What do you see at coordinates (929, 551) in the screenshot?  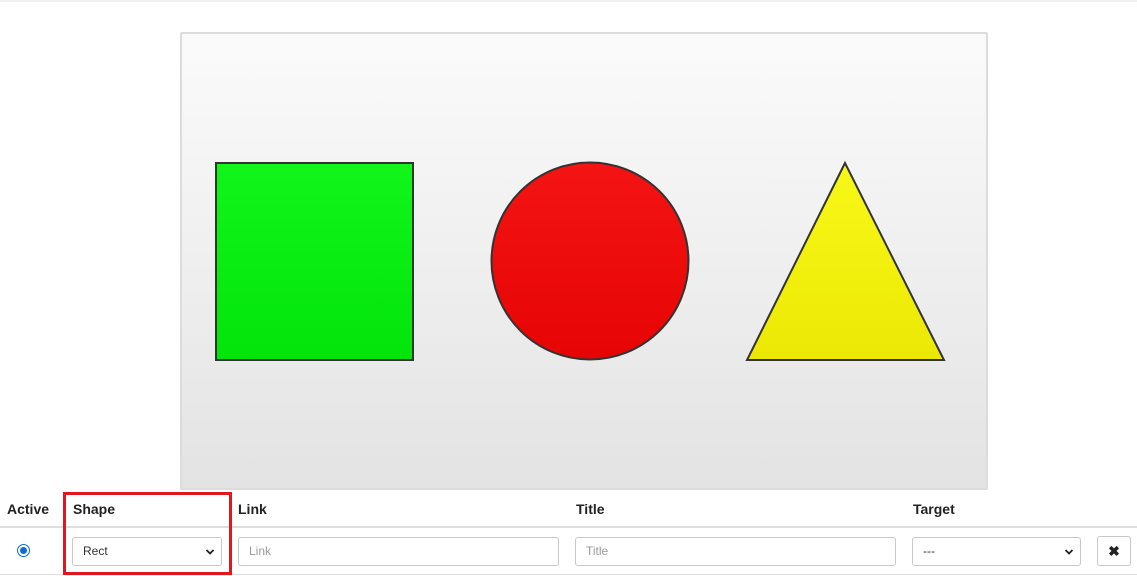 I see `target-select-value: ---` at bounding box center [929, 551].